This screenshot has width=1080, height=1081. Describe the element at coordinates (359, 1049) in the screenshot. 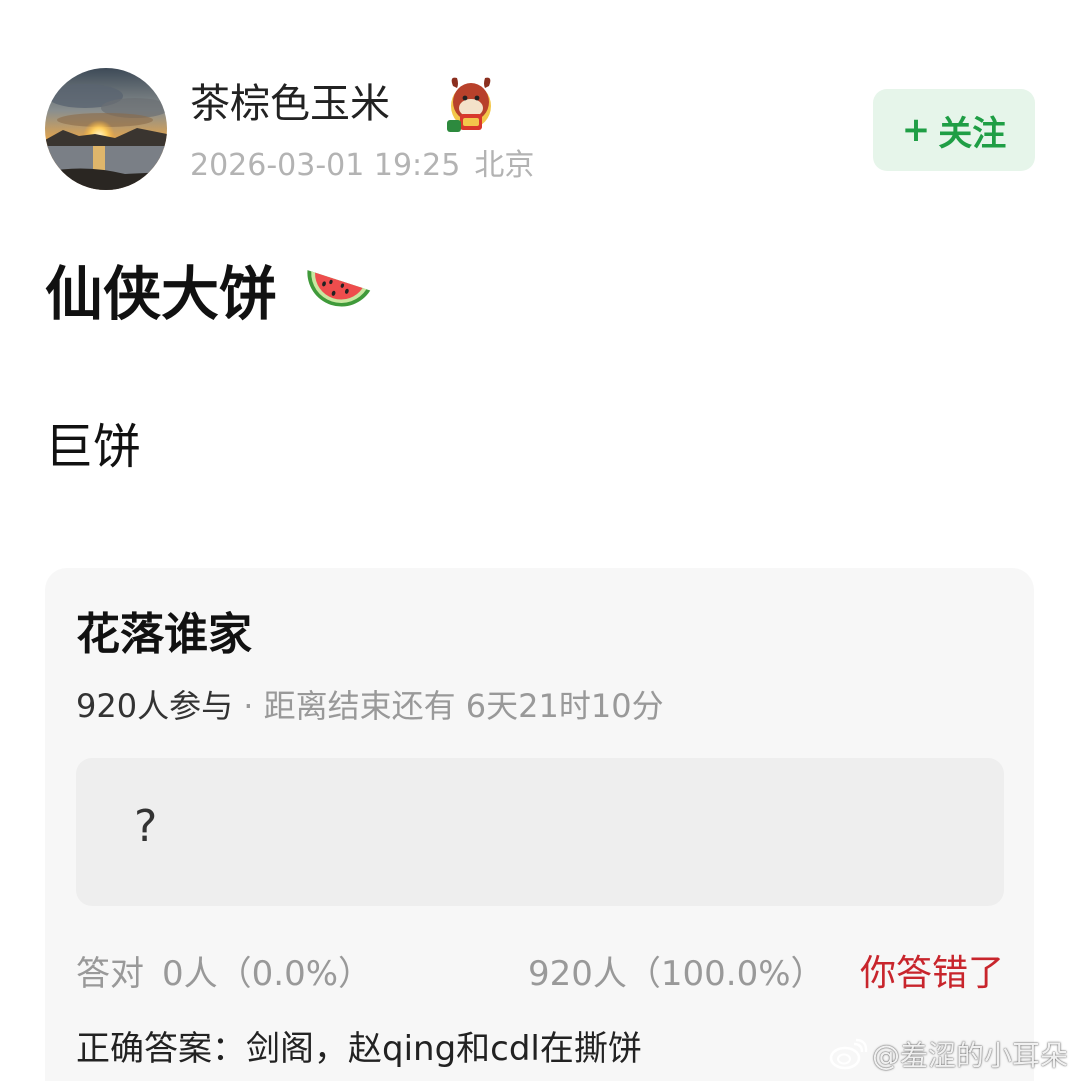

I see `correct-answer: 正确答案：剑阁，赵qing和cdl在撕饼` at that location.